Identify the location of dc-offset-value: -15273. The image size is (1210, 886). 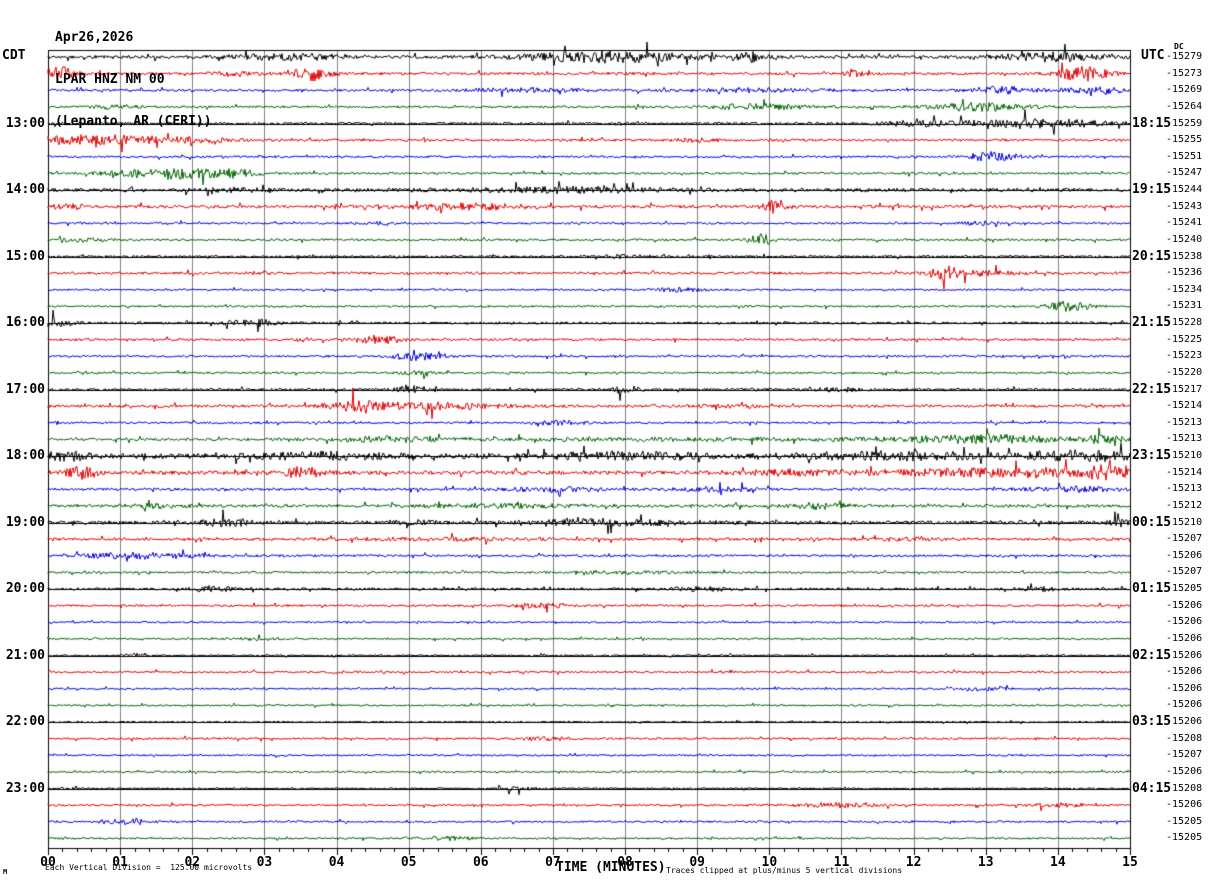
(1184, 73).